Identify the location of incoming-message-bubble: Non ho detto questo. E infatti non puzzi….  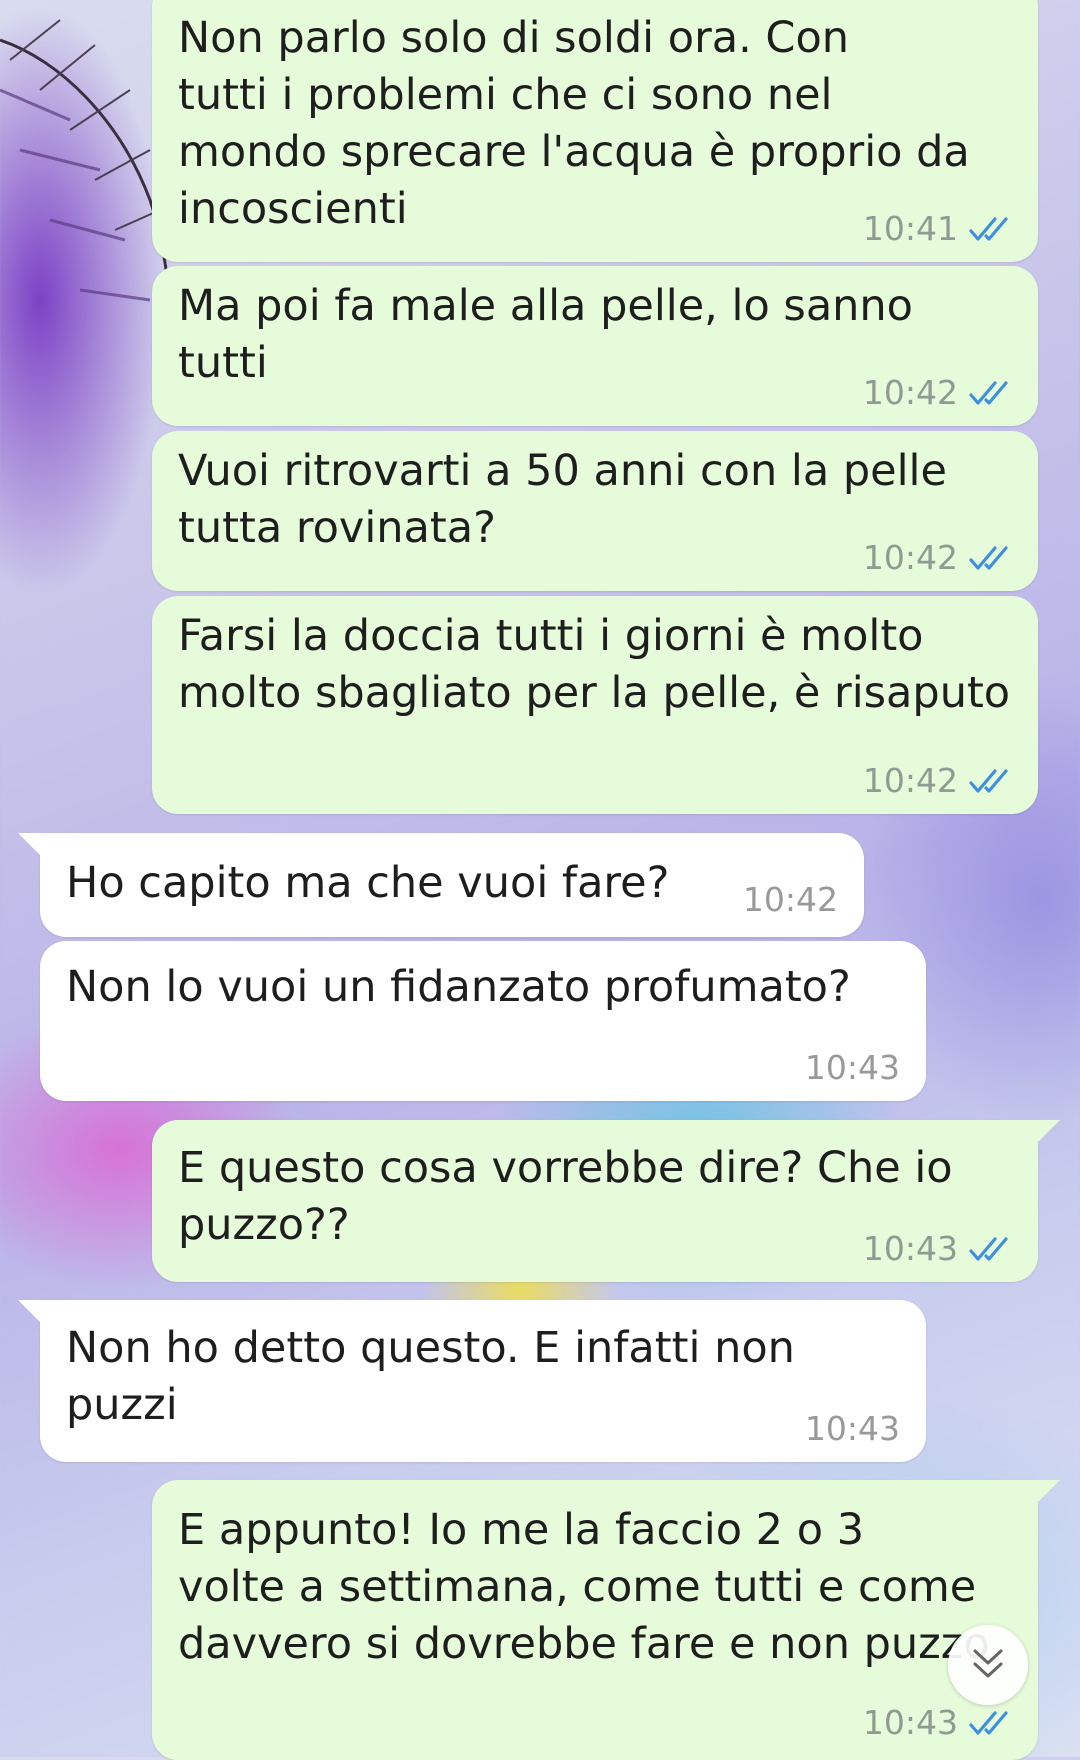
(472, 1381).